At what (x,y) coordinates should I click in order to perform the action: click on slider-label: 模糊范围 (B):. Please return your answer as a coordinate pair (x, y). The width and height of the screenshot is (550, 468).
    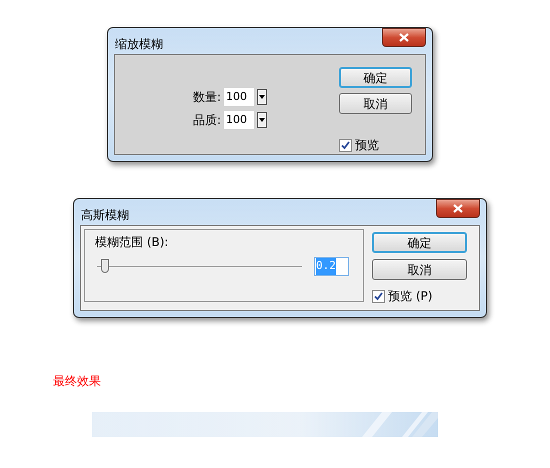
    Looking at the image, I should click on (132, 242).